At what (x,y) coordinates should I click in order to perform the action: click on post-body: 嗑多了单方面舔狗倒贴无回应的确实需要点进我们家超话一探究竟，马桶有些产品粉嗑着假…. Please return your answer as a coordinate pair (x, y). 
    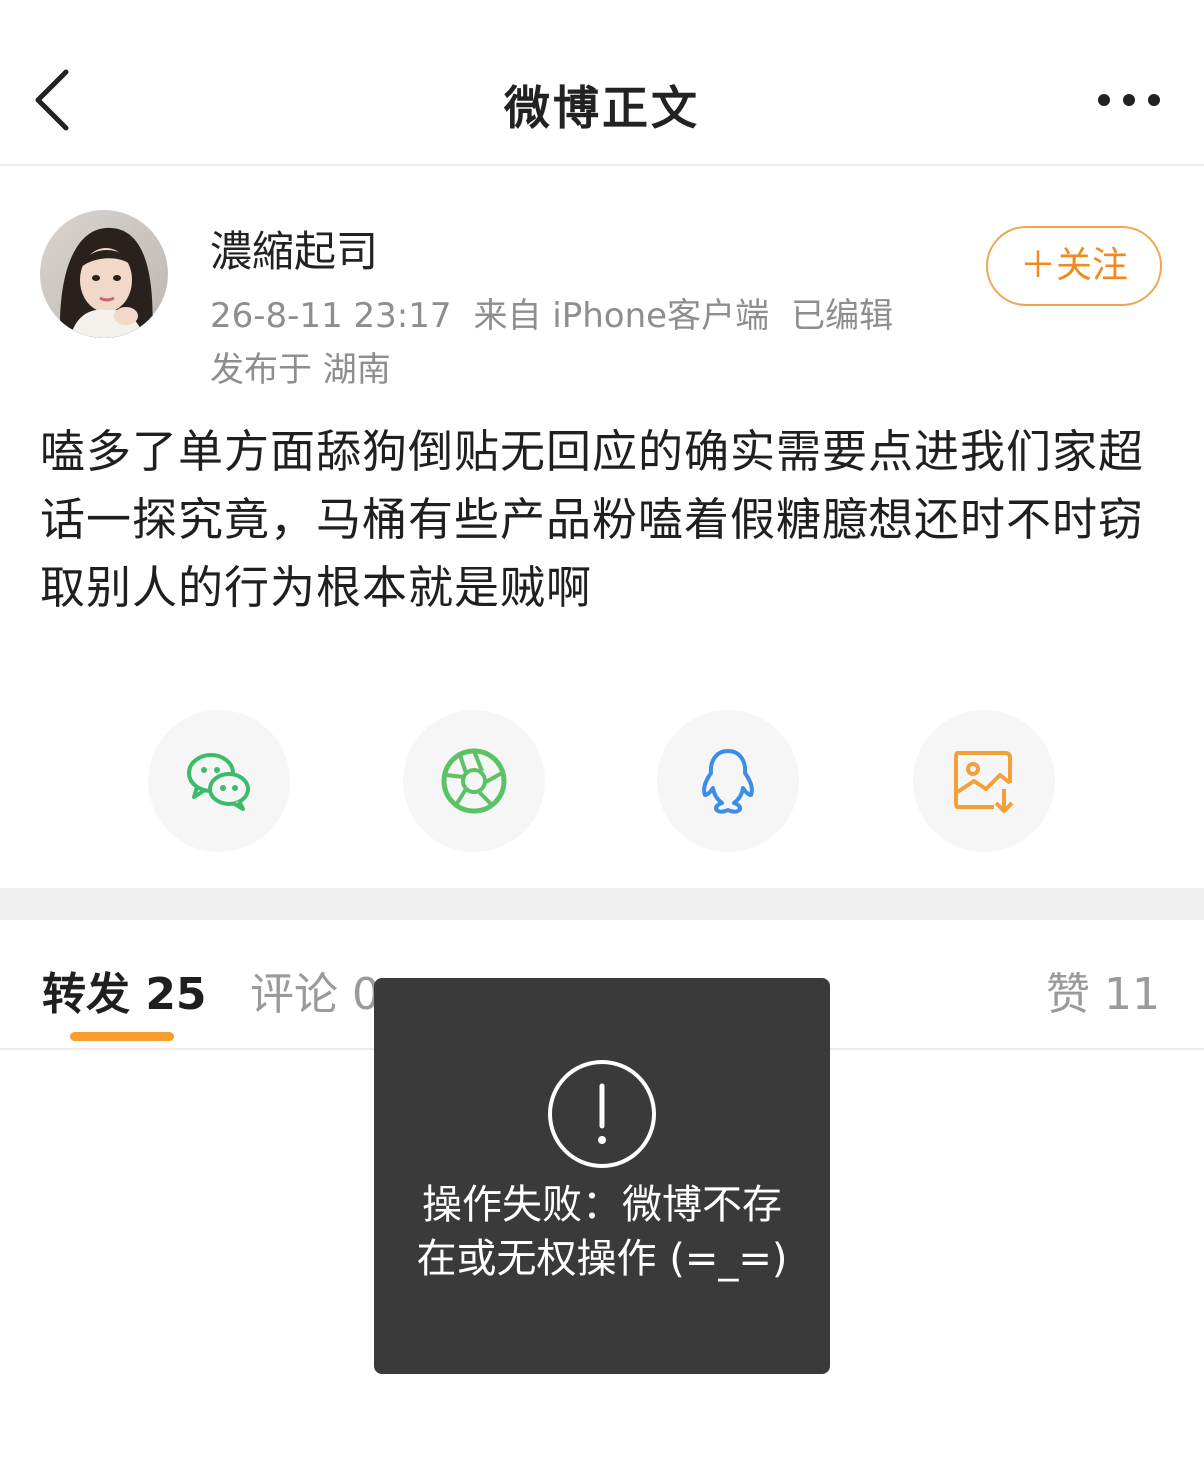
    Looking at the image, I should click on (592, 519).